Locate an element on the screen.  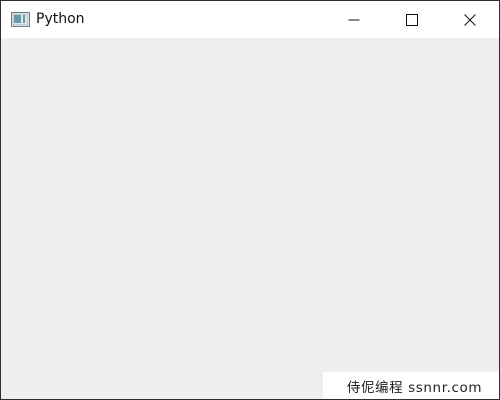
minimize-icon is located at coordinates (354, 20).